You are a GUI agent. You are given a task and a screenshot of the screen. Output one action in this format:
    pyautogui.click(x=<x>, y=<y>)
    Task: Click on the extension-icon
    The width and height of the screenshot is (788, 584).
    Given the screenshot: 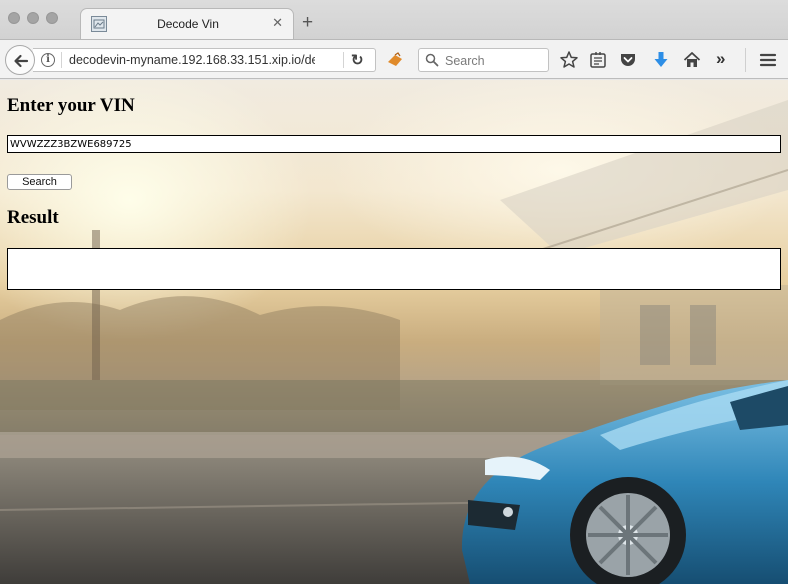 What is the action you would take?
    pyautogui.click(x=395, y=60)
    